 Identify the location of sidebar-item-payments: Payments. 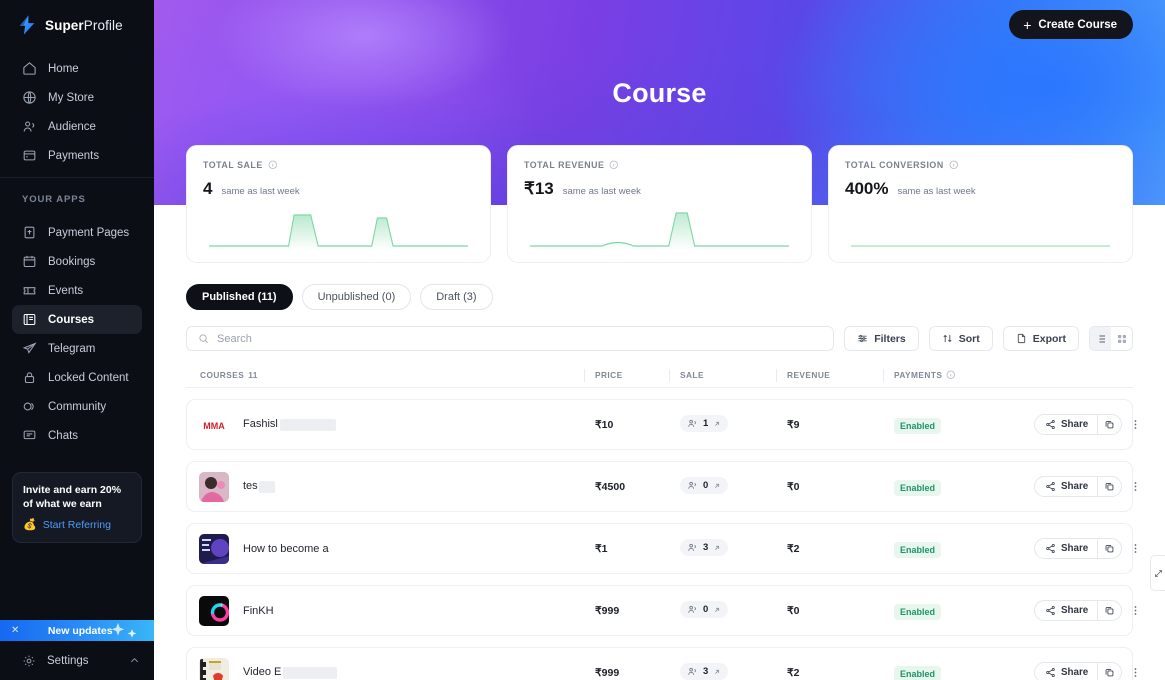
(77, 155).